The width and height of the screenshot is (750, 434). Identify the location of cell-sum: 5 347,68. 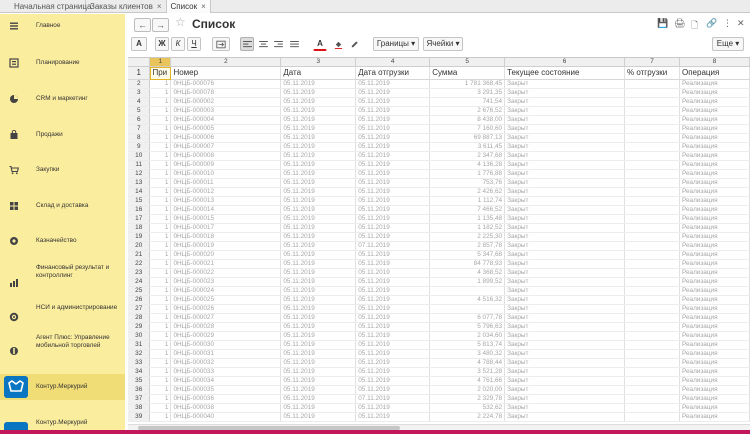
(467, 255).